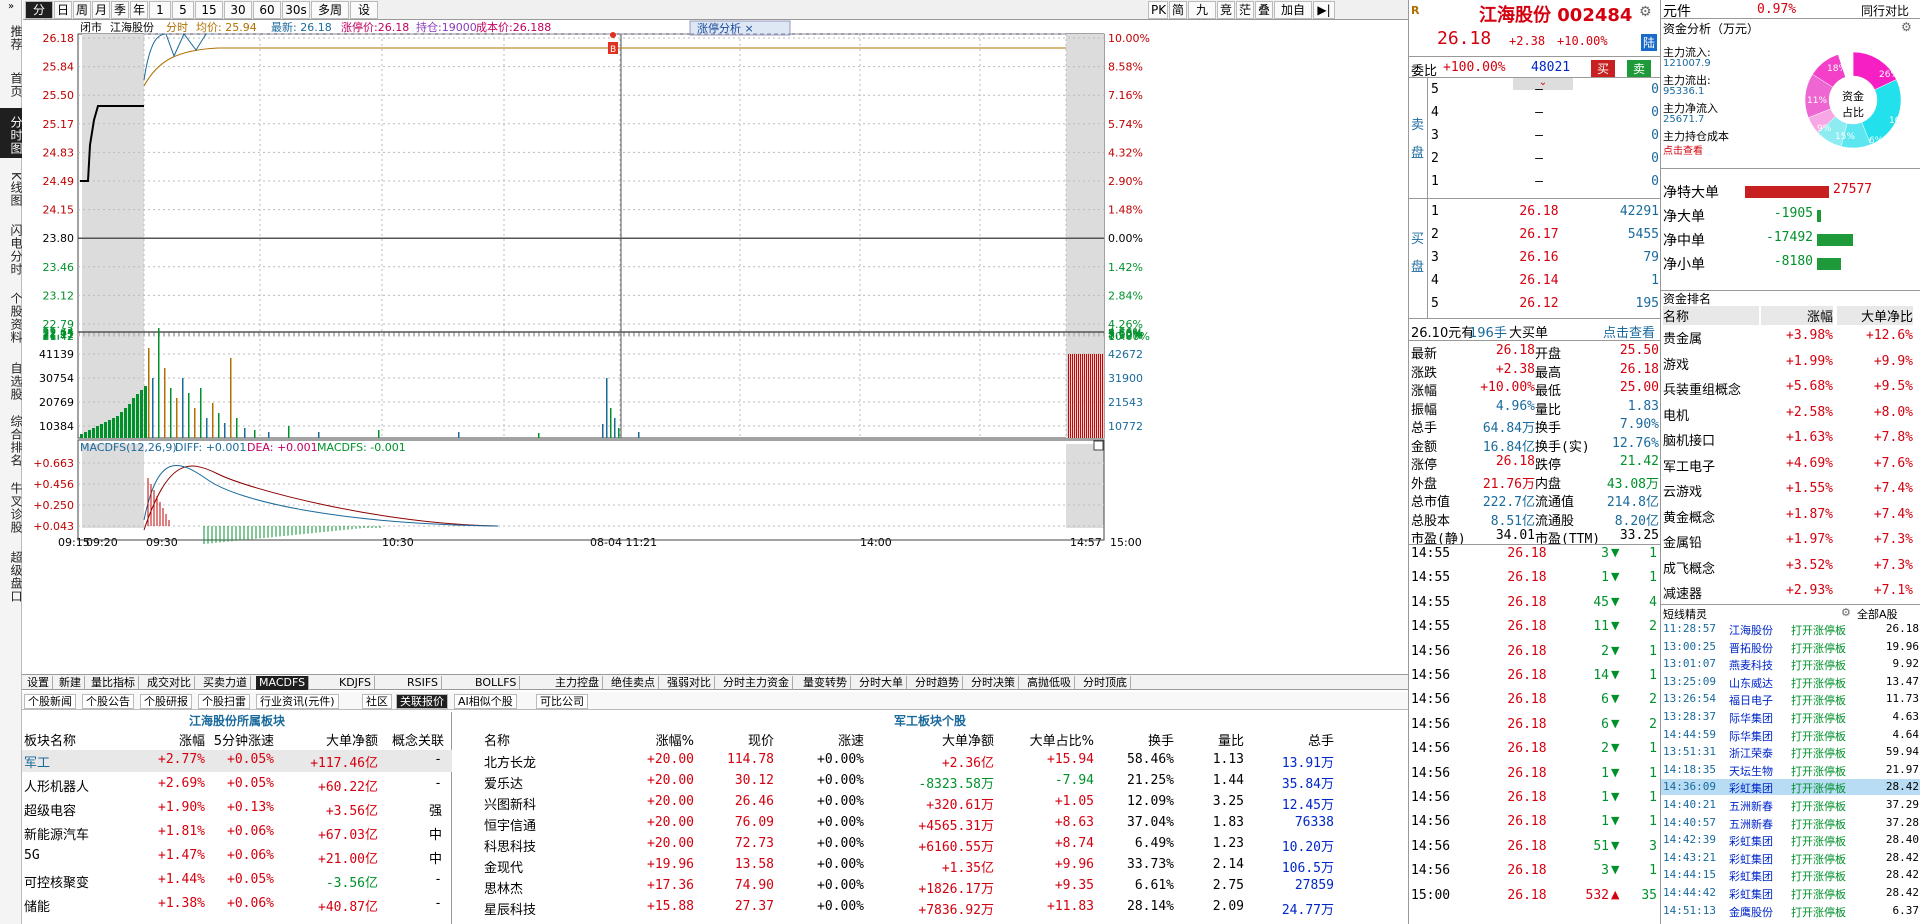  What do you see at coordinates (562, 701) in the screenshot?
I see `info-tab-8: 可比公司` at bounding box center [562, 701].